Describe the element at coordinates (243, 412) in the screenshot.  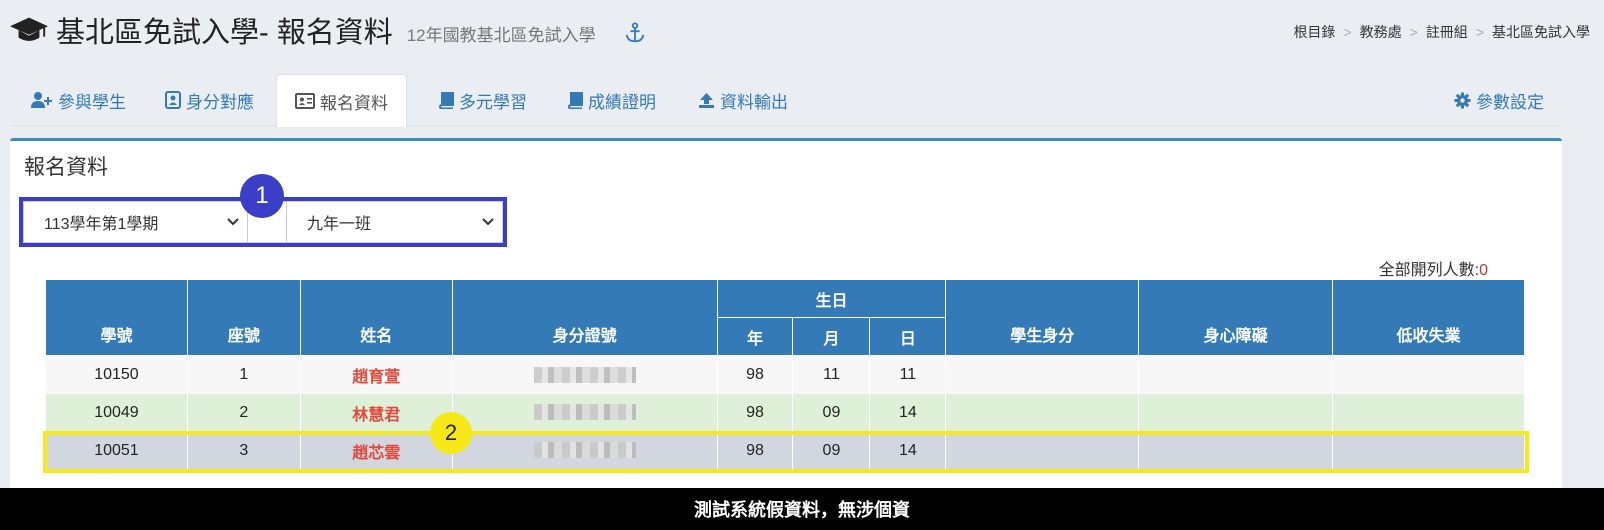
I see `cell-seat: 2` at that location.